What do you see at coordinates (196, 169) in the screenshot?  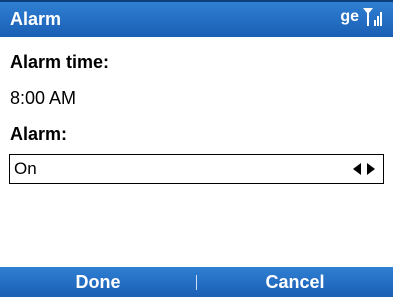 I see `alarm-picker: On` at bounding box center [196, 169].